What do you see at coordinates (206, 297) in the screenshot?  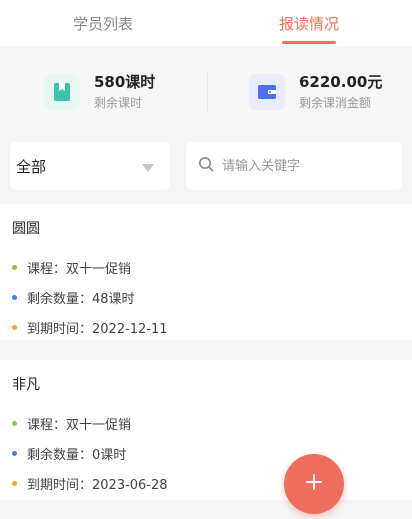 I see `remaining-row: 剩余数量：48课时` at bounding box center [206, 297].